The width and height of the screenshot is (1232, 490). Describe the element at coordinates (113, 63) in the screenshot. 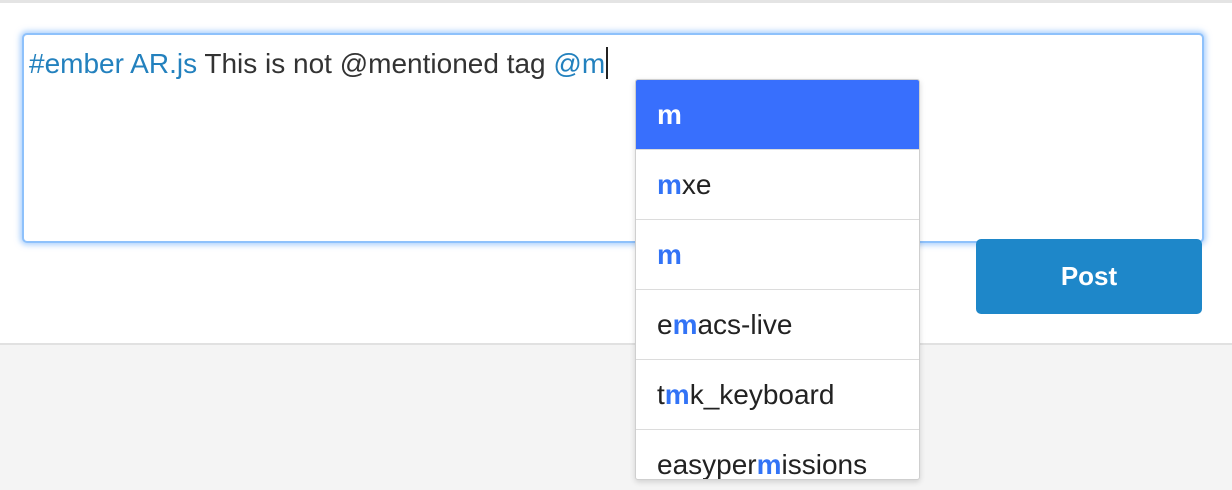

I see `hashtag-token: #ember AR.js` at that location.